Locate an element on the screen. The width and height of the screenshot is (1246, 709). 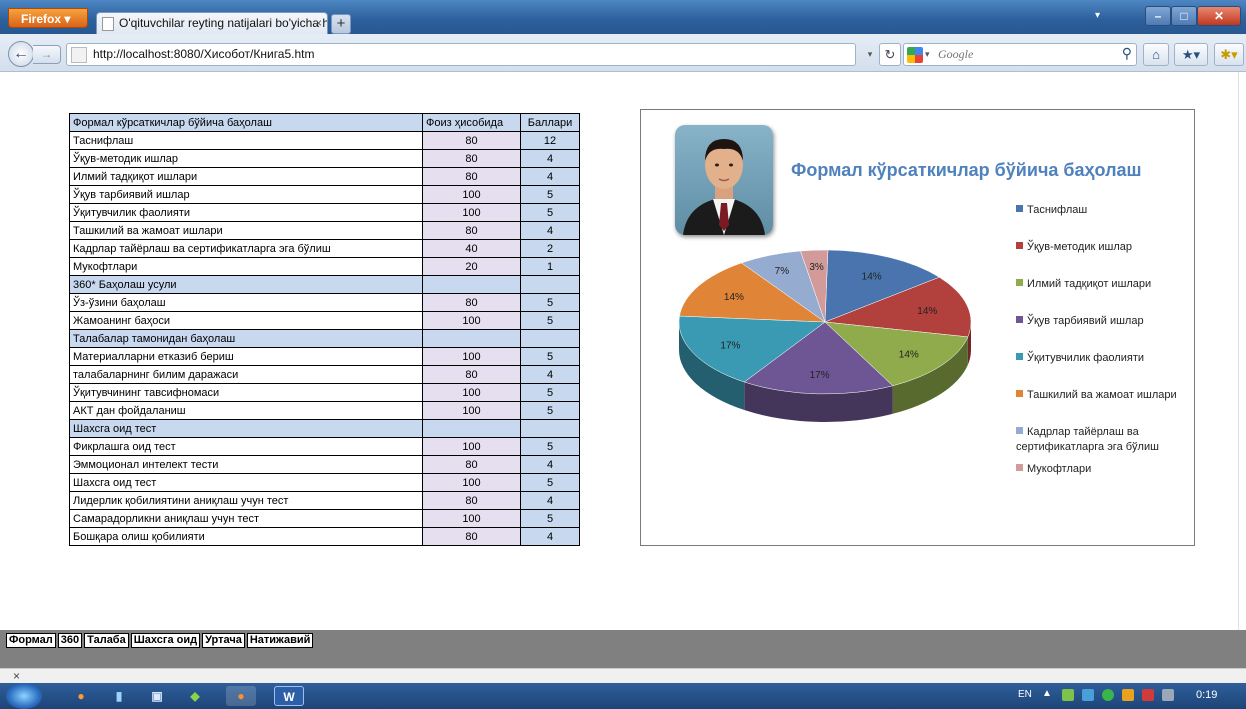
table-row: Фикрлашга оид тест 100 5 is located at coordinates (324, 446).